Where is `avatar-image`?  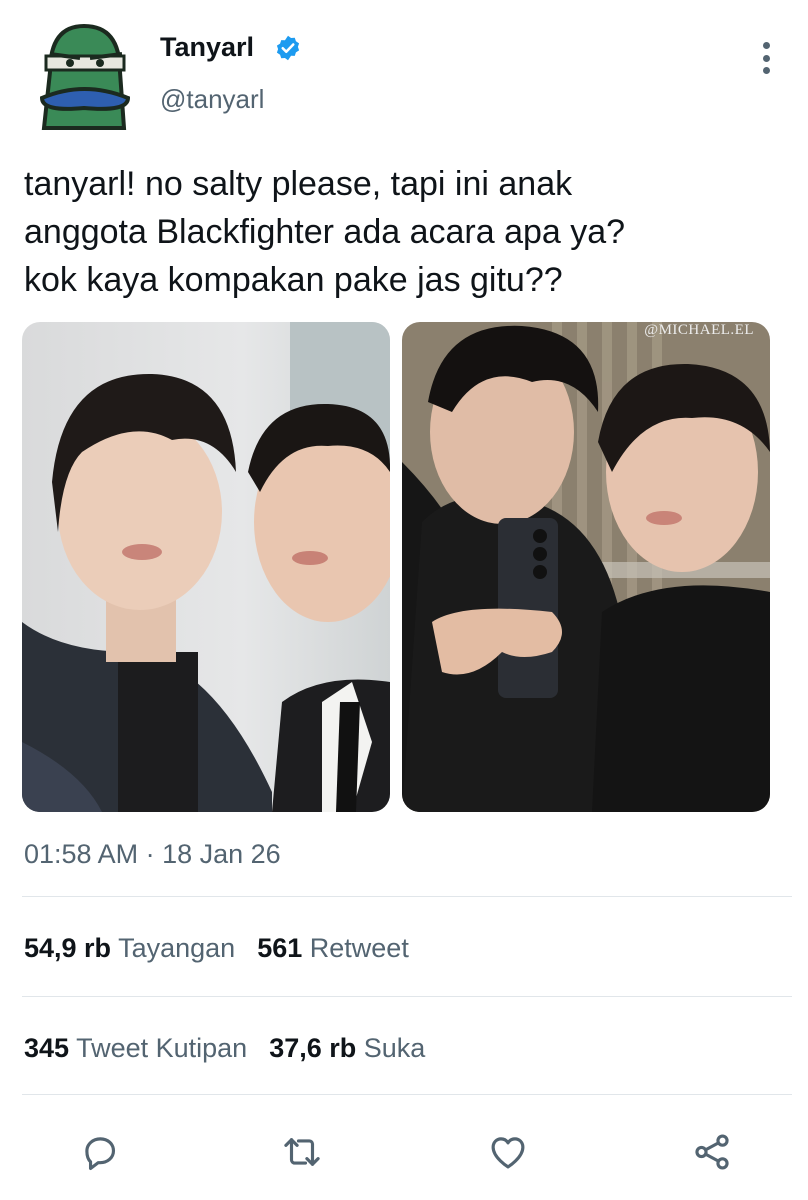
avatar-image is located at coordinates (85, 76).